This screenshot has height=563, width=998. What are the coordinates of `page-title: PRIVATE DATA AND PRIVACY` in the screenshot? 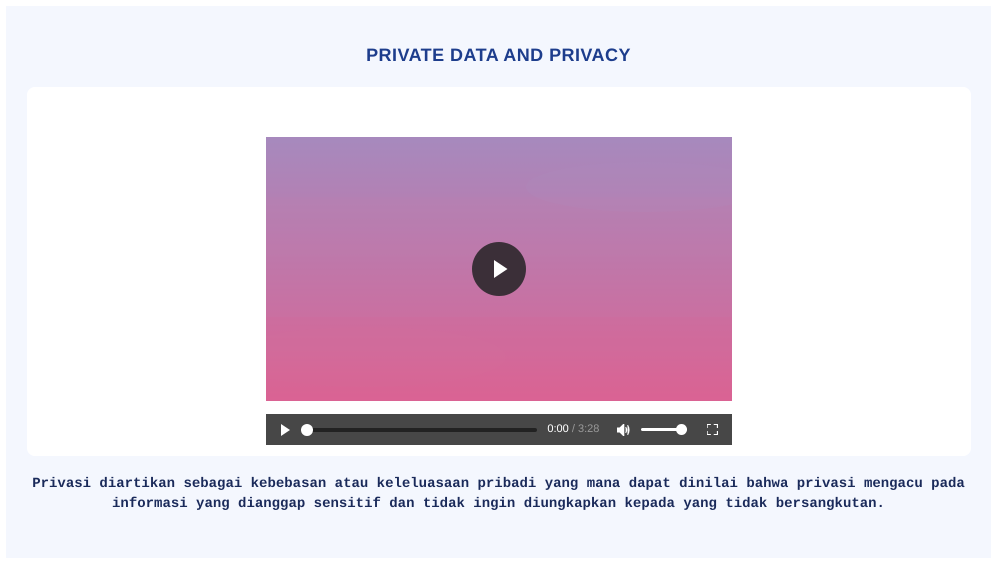 It's located at (498, 55).